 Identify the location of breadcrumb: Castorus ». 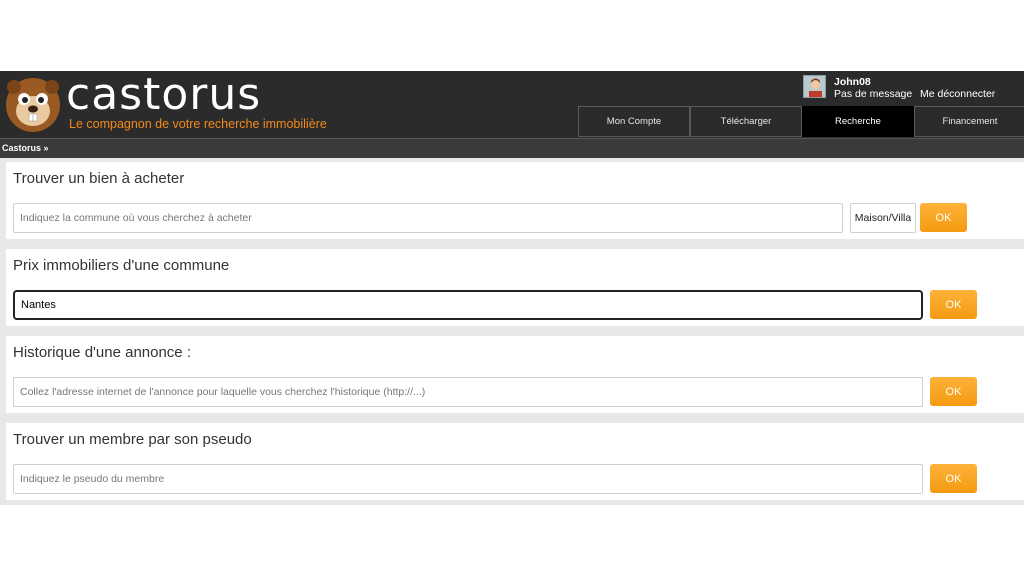
(512, 148).